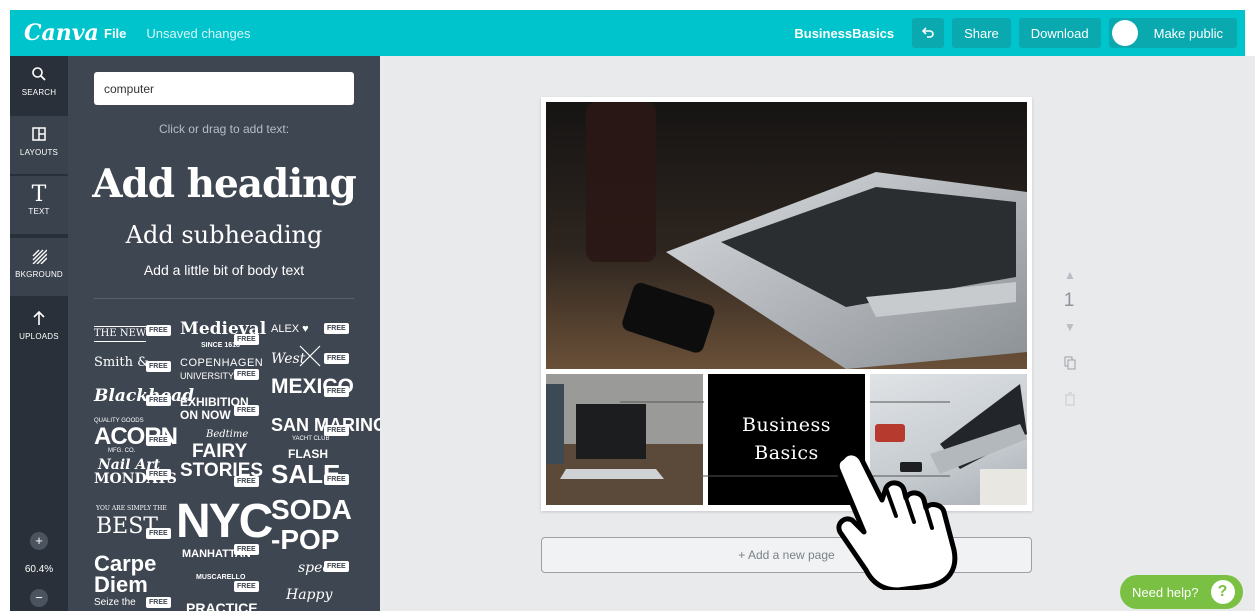  What do you see at coordinates (207, 376) in the screenshot?
I see `text-template: UNIVERSITY` at bounding box center [207, 376].